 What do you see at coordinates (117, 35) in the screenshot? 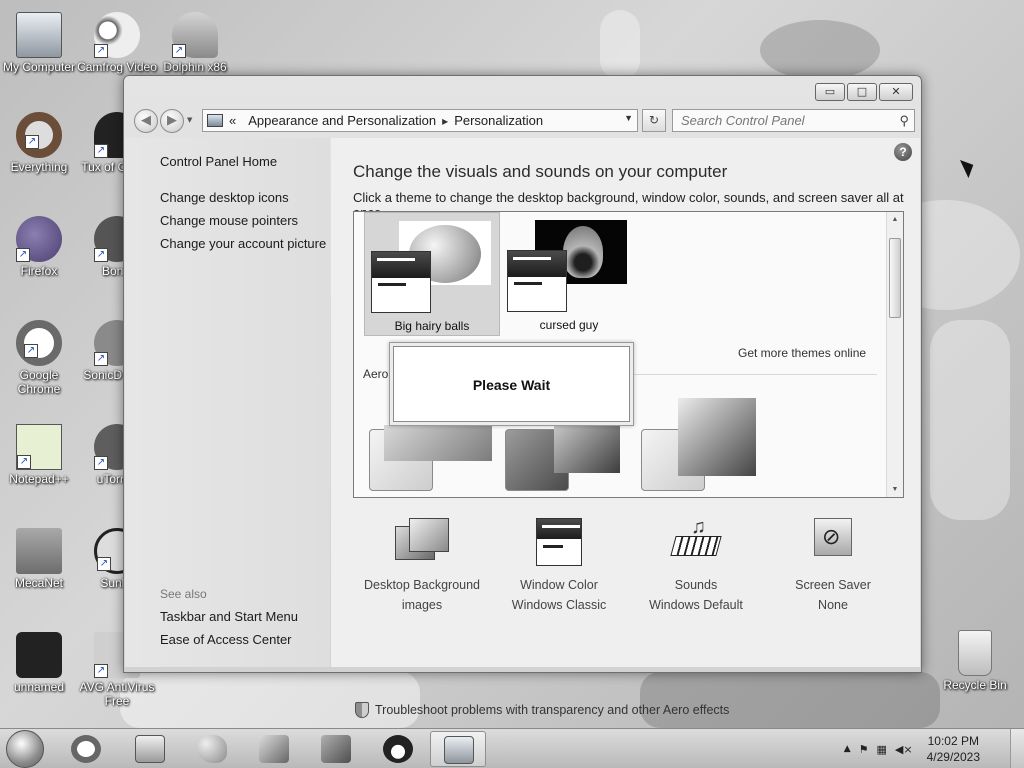
I see `camfrog-icon: ↗` at bounding box center [117, 35].